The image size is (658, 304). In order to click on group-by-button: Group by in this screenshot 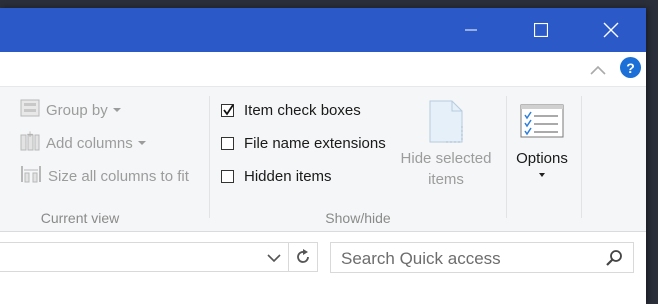, I will do `click(71, 110)`.